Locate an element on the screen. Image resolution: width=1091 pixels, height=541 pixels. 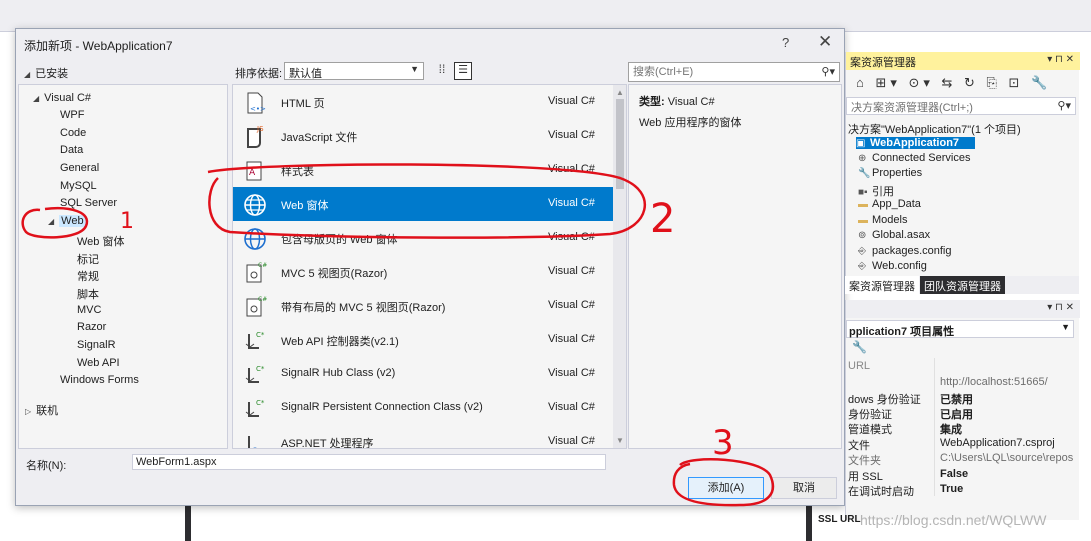
tree-item-script: 脚本 is located at coordinates (88, 294).